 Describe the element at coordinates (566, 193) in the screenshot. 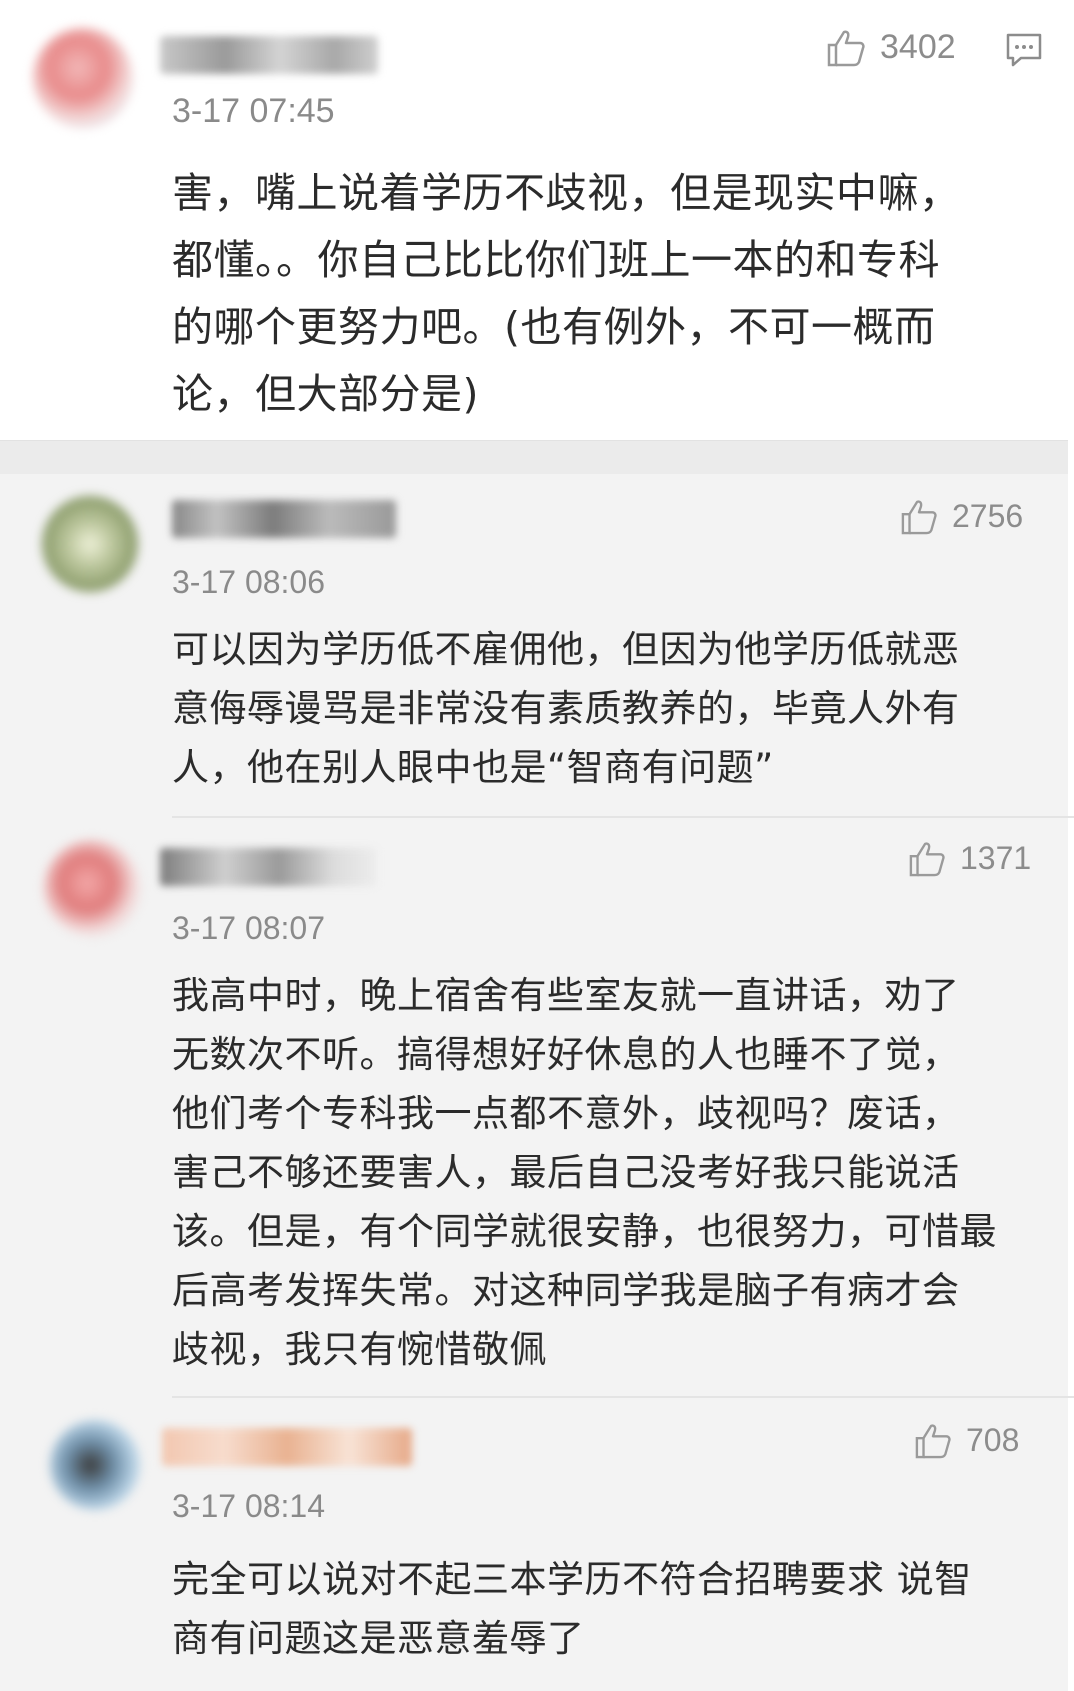

I see `comment-line: 害，嘴上说着学历不歧视，但是现实中嘛，` at that location.